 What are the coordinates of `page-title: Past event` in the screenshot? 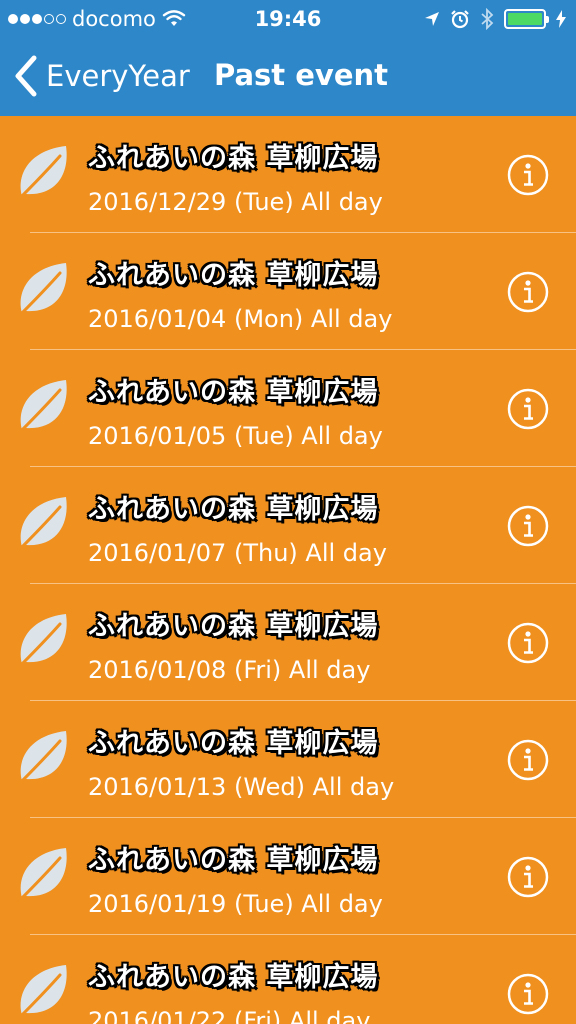 It's located at (301, 75).